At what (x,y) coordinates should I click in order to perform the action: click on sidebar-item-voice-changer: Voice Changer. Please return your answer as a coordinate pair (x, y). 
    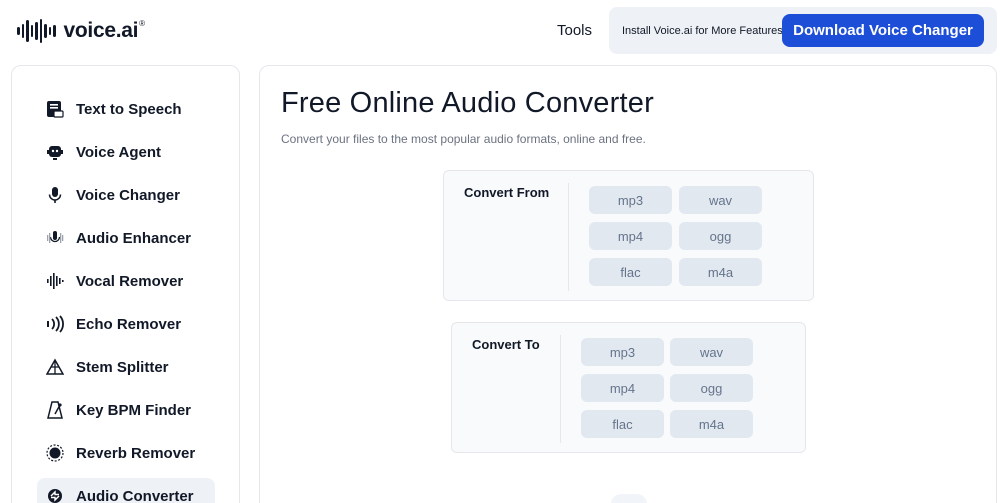
    Looking at the image, I should click on (126, 195).